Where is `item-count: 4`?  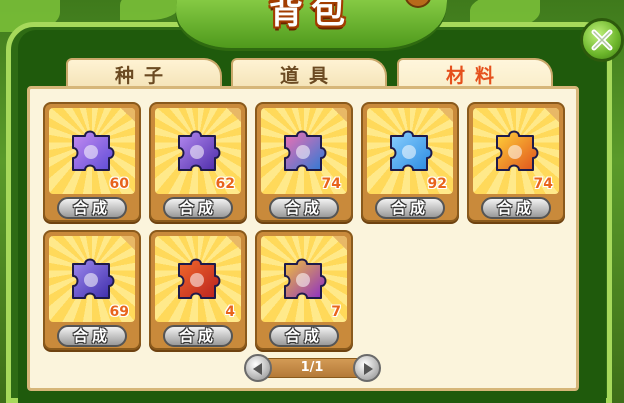
item-count: 4 is located at coordinates (230, 312).